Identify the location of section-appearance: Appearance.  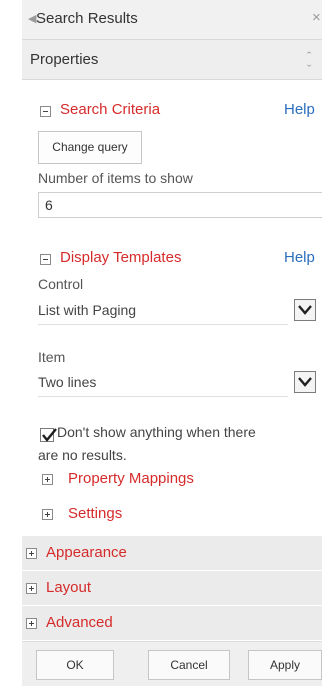
(172, 553).